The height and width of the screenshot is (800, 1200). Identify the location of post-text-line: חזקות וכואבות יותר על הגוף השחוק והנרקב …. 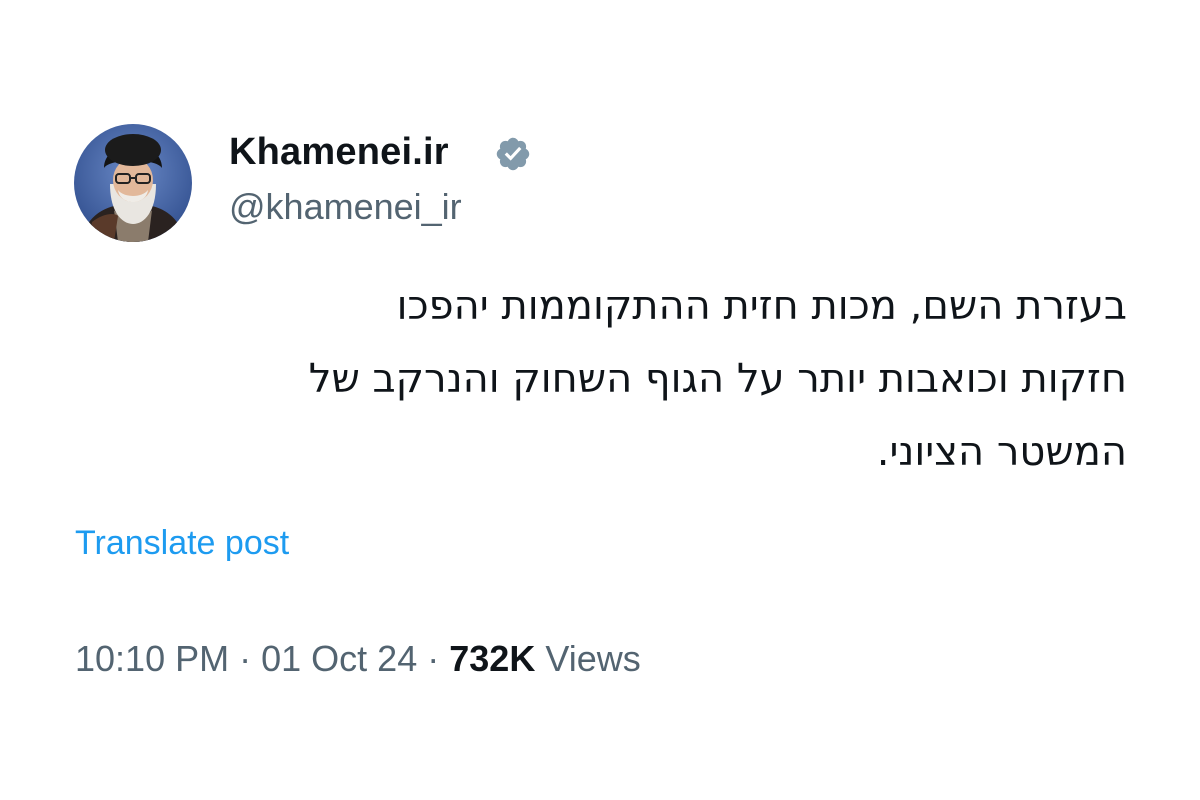
(717, 379).